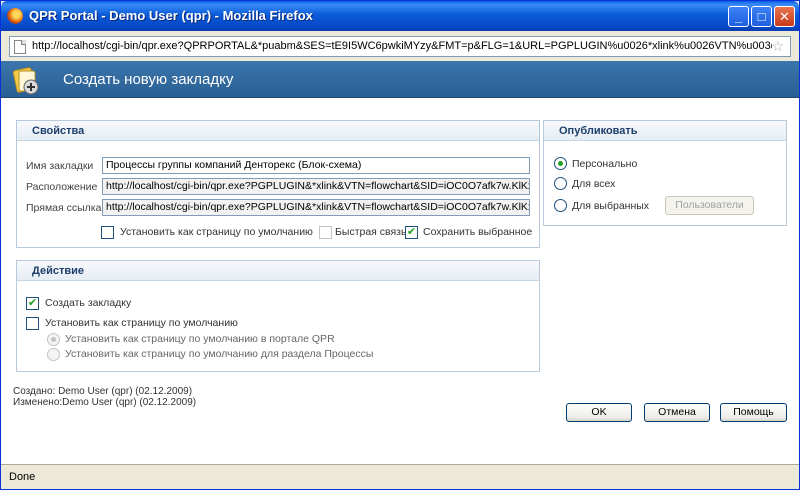  Describe the element at coordinates (278, 131) in the screenshot. I see `properties-heading: Свойства` at that location.